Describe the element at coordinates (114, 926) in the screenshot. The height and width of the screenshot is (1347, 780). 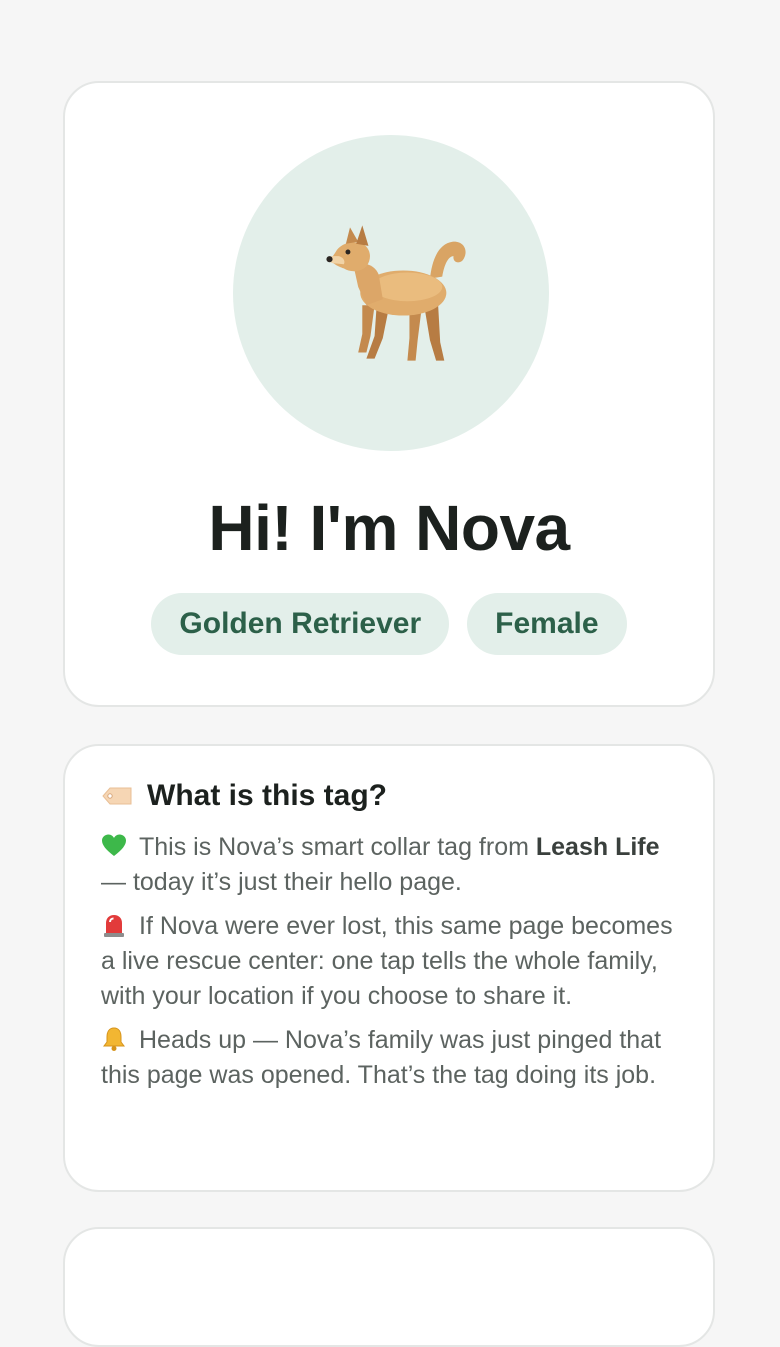
I see `siren-icon` at that location.